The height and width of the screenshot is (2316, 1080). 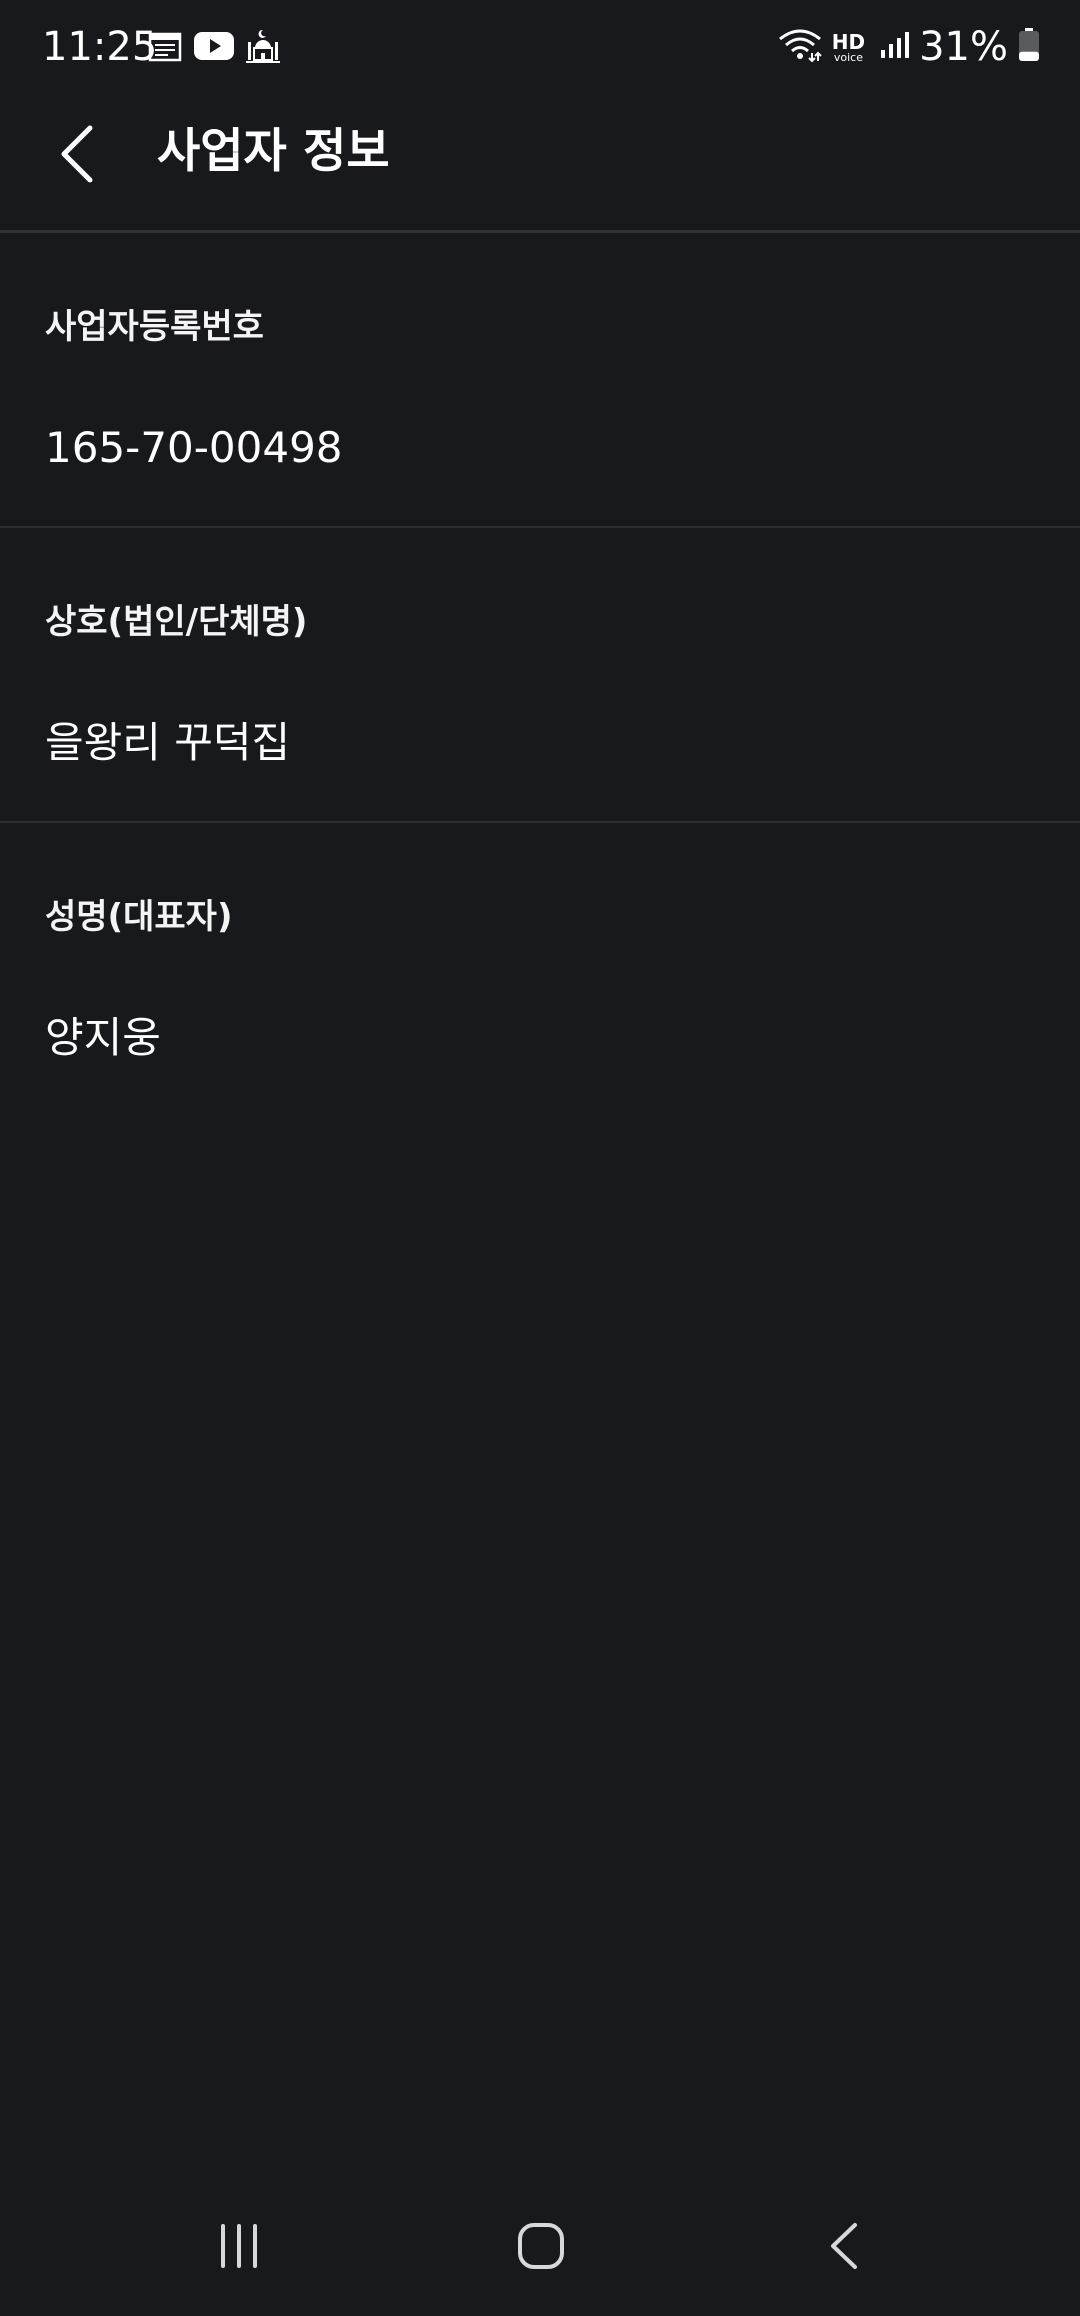 I want to click on navigation-bar, so click(x=540, y=2256).